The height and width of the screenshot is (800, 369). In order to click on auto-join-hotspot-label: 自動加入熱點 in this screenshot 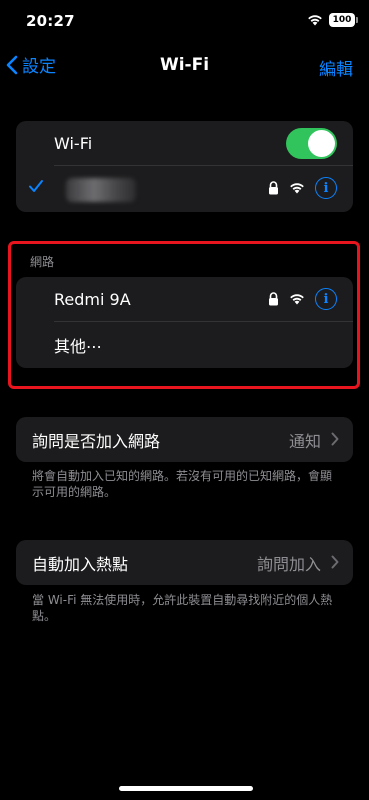, I will do `click(80, 564)`.